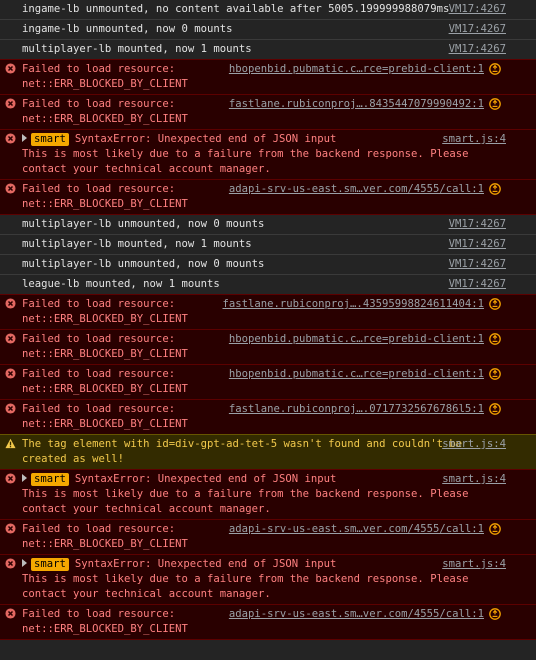 The width and height of the screenshot is (536, 660). I want to click on warning-triangle-icon, so click(10, 443).